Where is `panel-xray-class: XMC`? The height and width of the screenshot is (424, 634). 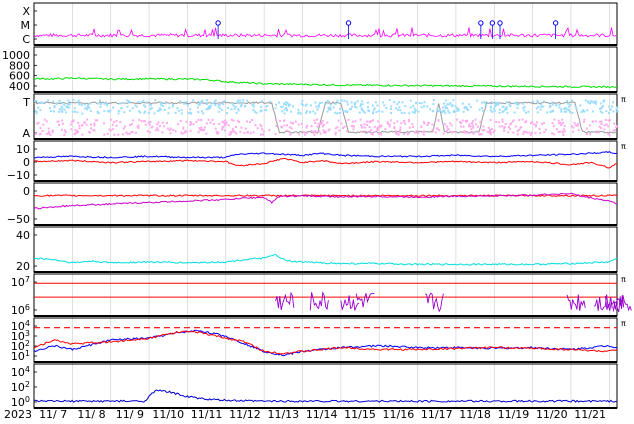
panel-xray-class: XMC is located at coordinates (319, 24).